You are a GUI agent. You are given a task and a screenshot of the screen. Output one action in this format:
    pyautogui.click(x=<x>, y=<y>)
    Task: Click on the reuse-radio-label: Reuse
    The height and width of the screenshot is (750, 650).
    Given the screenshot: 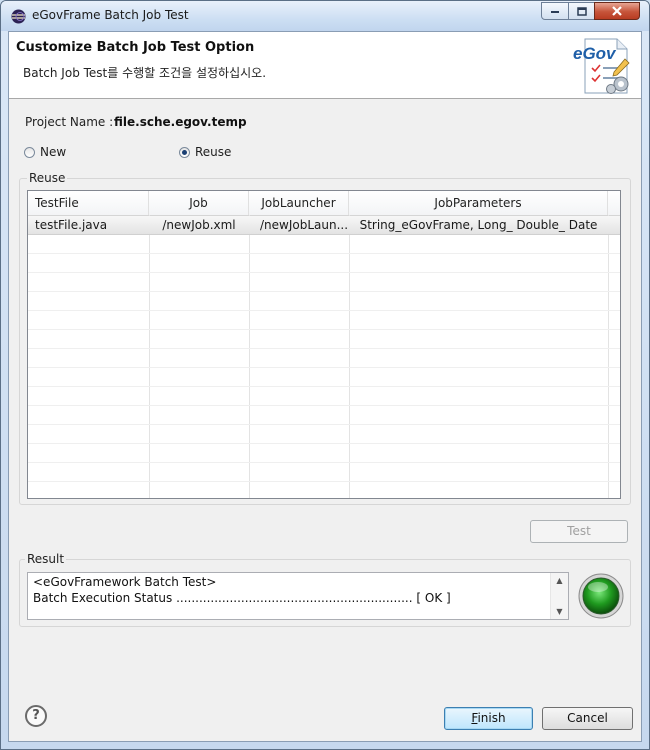 What is the action you would take?
    pyautogui.click(x=213, y=152)
    